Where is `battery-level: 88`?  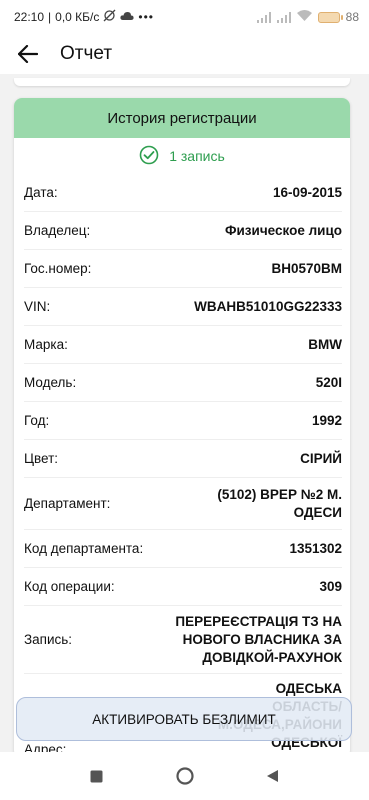 battery-level: 88 is located at coordinates (352, 17).